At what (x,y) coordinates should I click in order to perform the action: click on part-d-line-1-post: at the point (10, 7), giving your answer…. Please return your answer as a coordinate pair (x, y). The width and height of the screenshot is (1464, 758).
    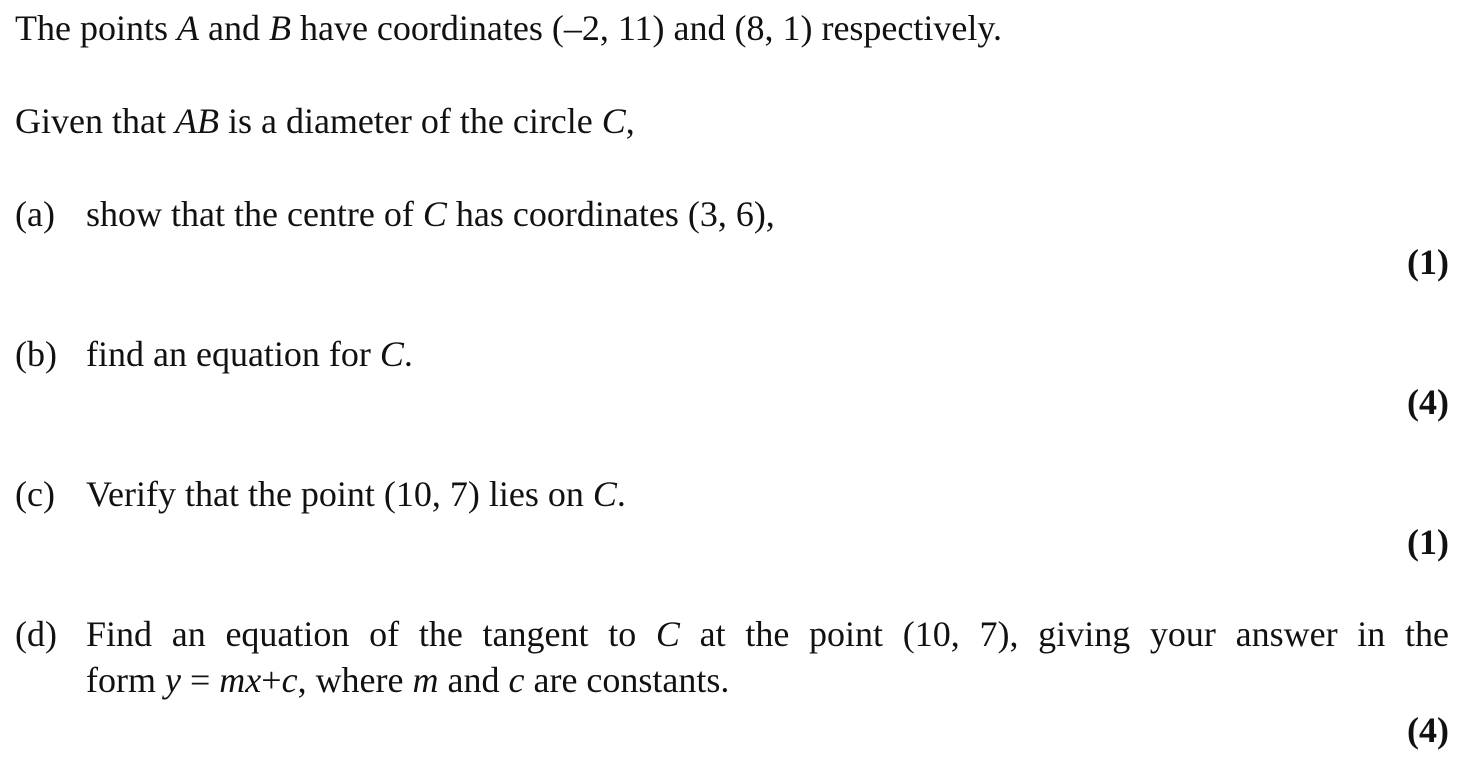
    Looking at the image, I should click on (1064, 634).